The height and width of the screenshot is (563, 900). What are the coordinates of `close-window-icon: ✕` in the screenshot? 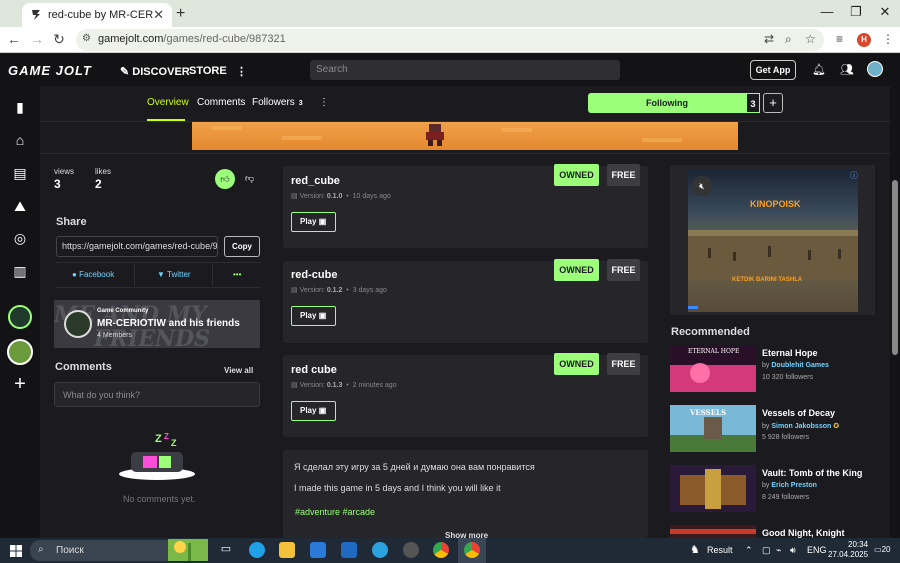 It's located at (885, 12).